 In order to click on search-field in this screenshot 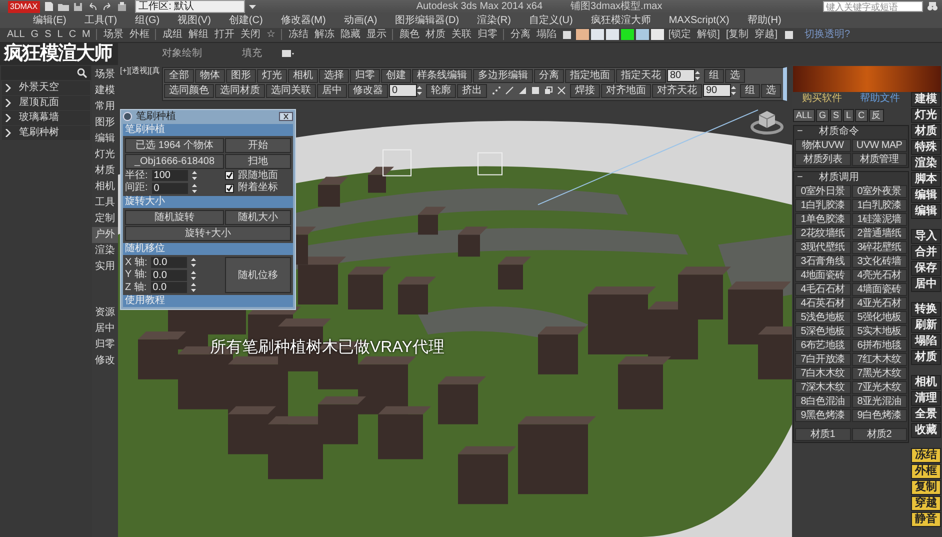, I will do `click(46, 73)`.